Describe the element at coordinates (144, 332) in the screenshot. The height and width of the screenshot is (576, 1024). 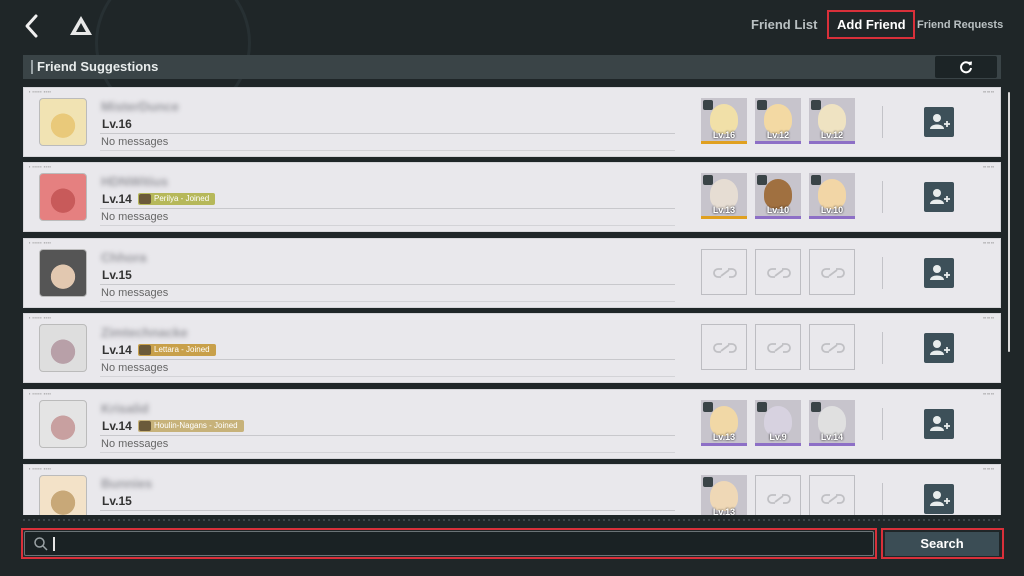
I see `player-name: Zimtechnacke` at that location.